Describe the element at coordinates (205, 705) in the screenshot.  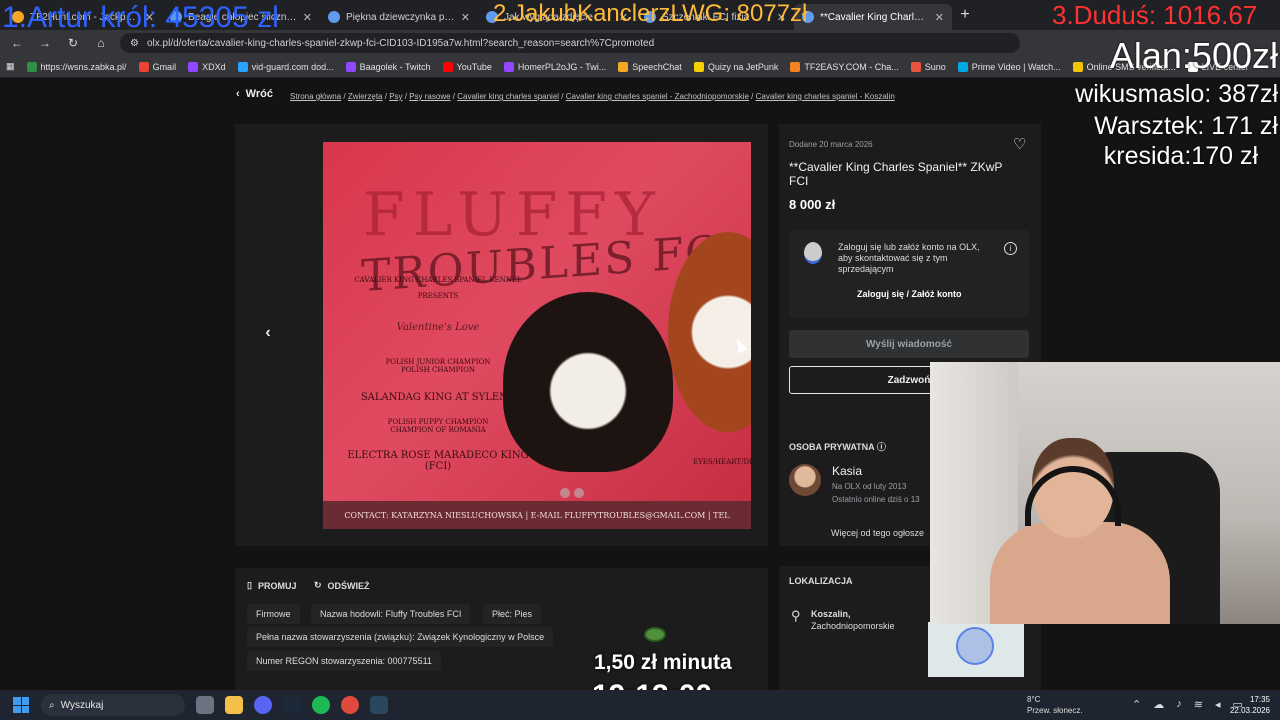
I see `task-view-icon` at that location.